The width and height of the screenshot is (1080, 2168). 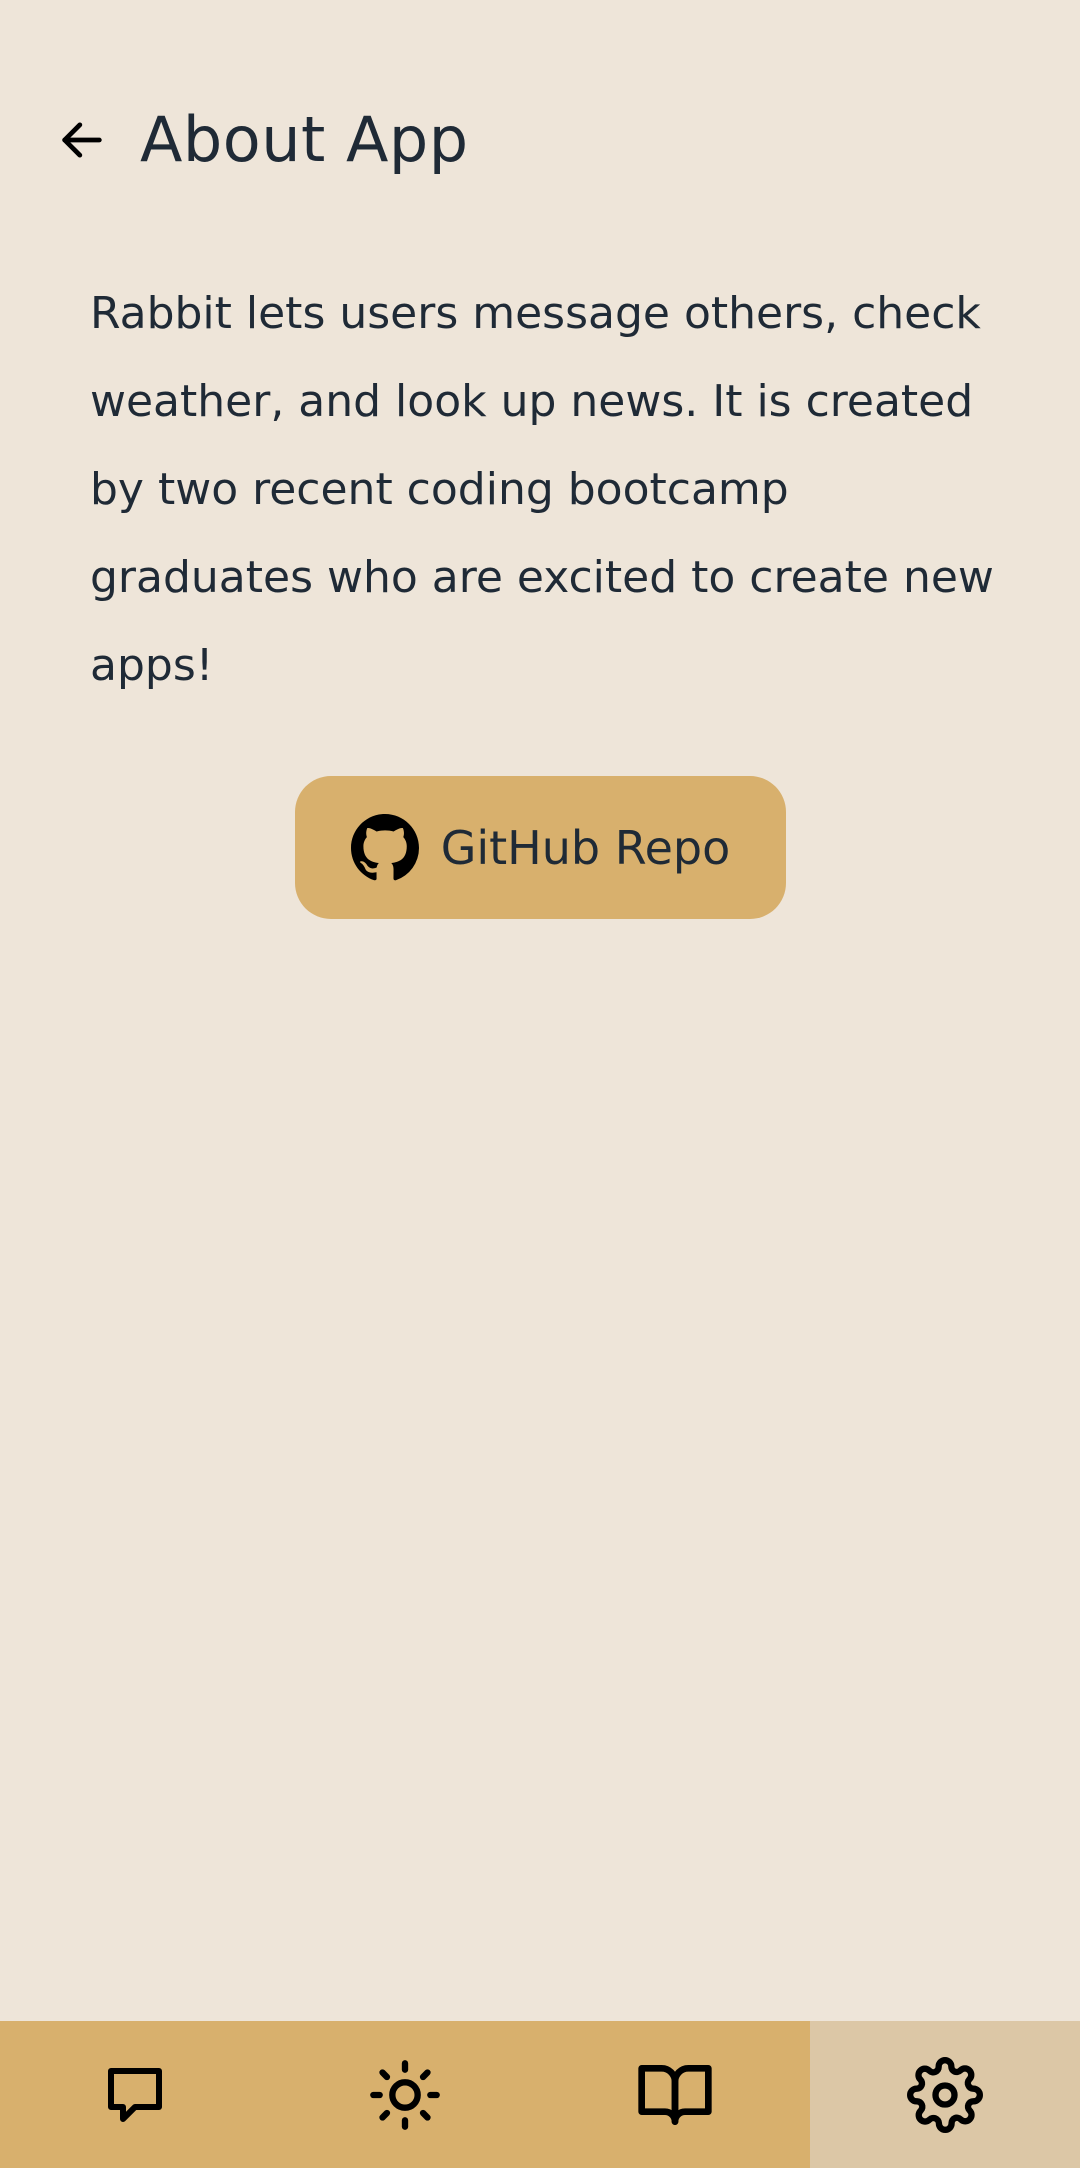 What do you see at coordinates (304, 139) in the screenshot?
I see `page-title: About App` at bounding box center [304, 139].